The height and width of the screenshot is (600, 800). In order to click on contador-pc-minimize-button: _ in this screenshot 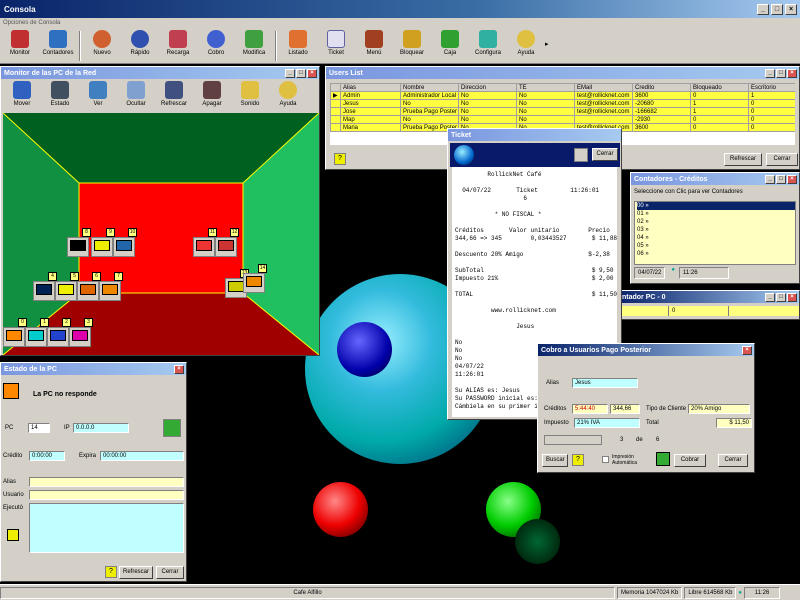, I will do `click(770, 297)`.